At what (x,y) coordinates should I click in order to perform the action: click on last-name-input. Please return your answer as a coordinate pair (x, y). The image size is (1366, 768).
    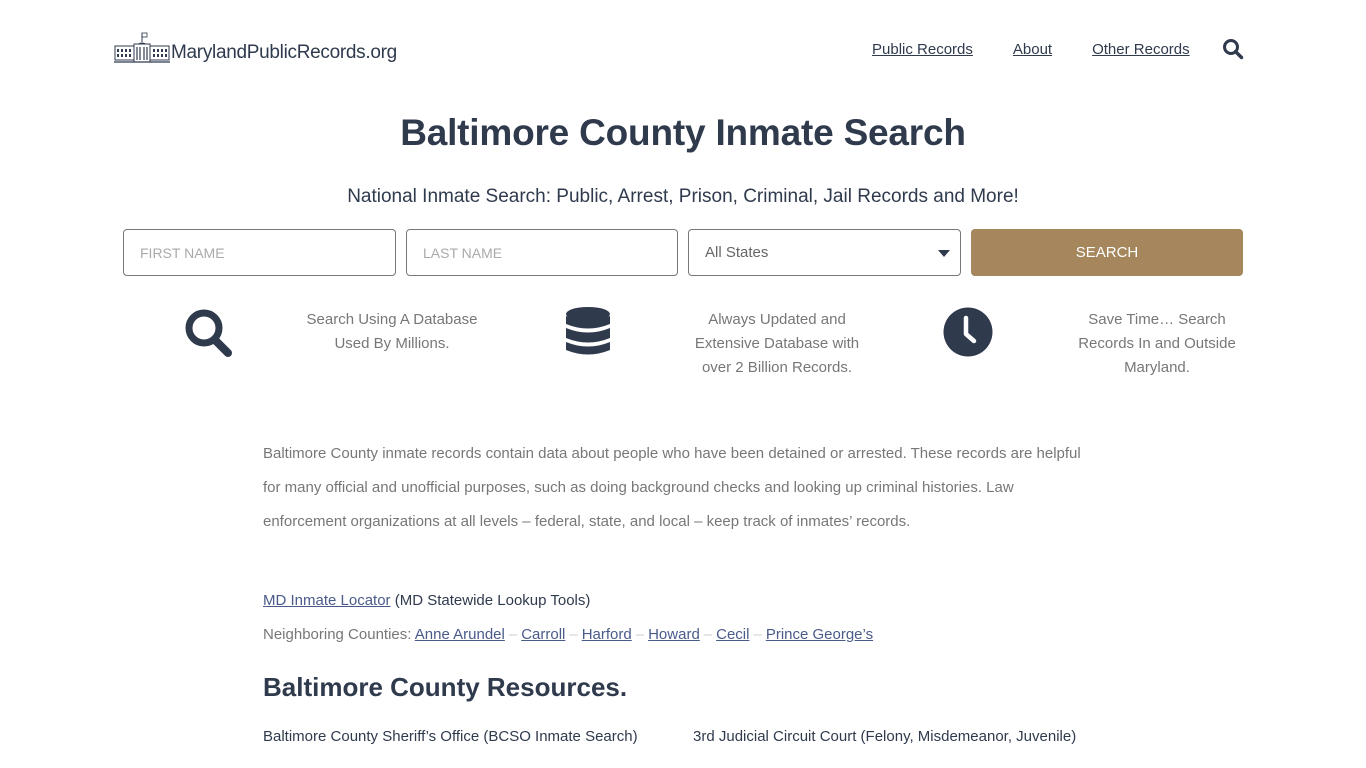
    Looking at the image, I should click on (542, 252).